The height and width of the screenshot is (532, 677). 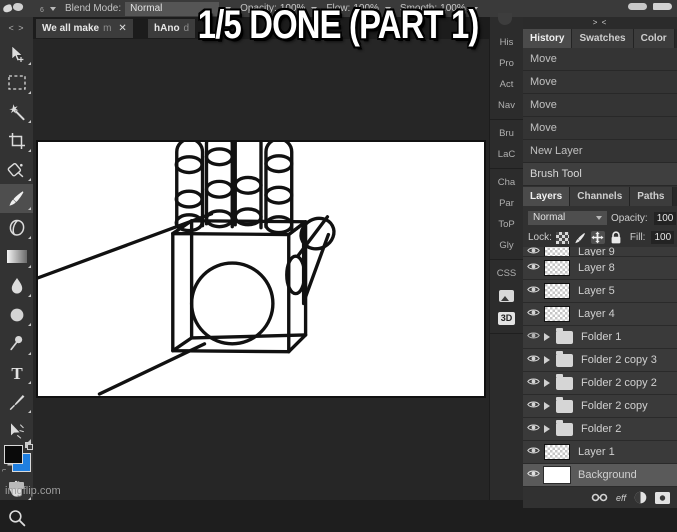 What do you see at coordinates (651, 196) in the screenshot?
I see `tab-paths: Paths` at bounding box center [651, 196].